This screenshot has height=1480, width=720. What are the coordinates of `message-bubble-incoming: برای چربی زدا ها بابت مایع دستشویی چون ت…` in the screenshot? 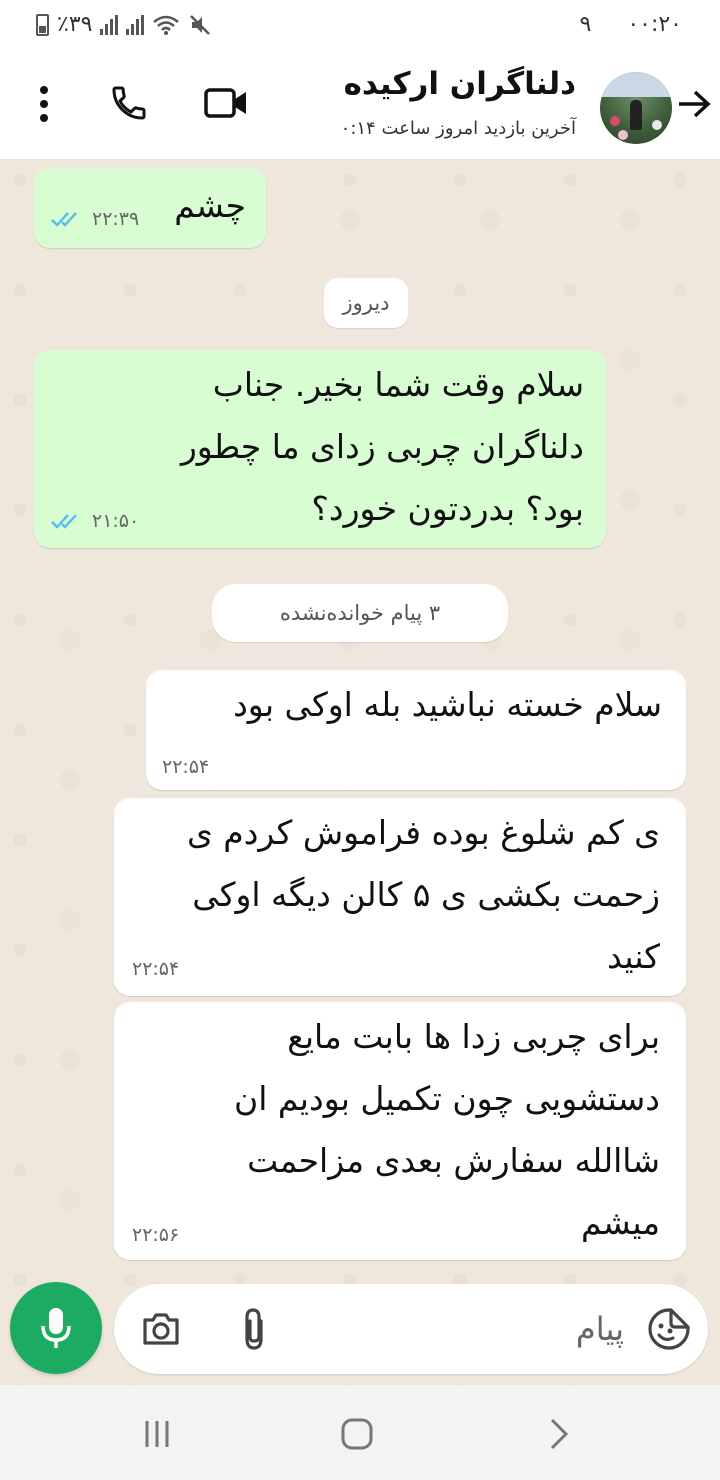 It's located at (400, 1131).